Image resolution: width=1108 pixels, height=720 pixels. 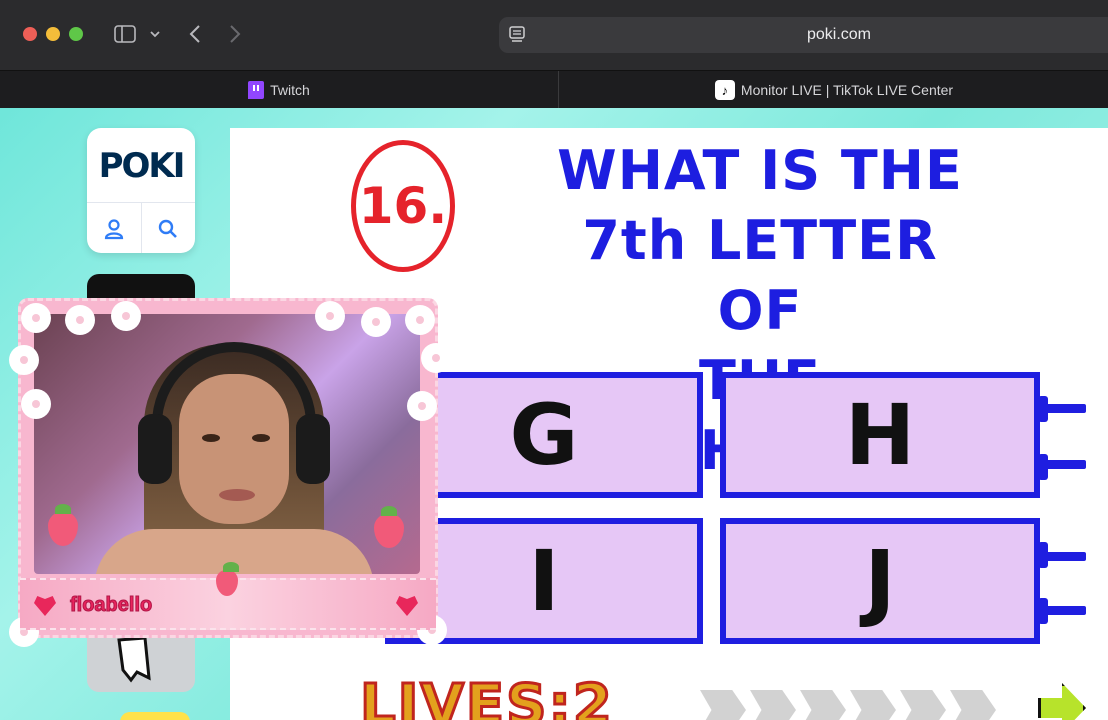 I want to click on question-line: 7th LETTER OF, so click(x=760, y=275).